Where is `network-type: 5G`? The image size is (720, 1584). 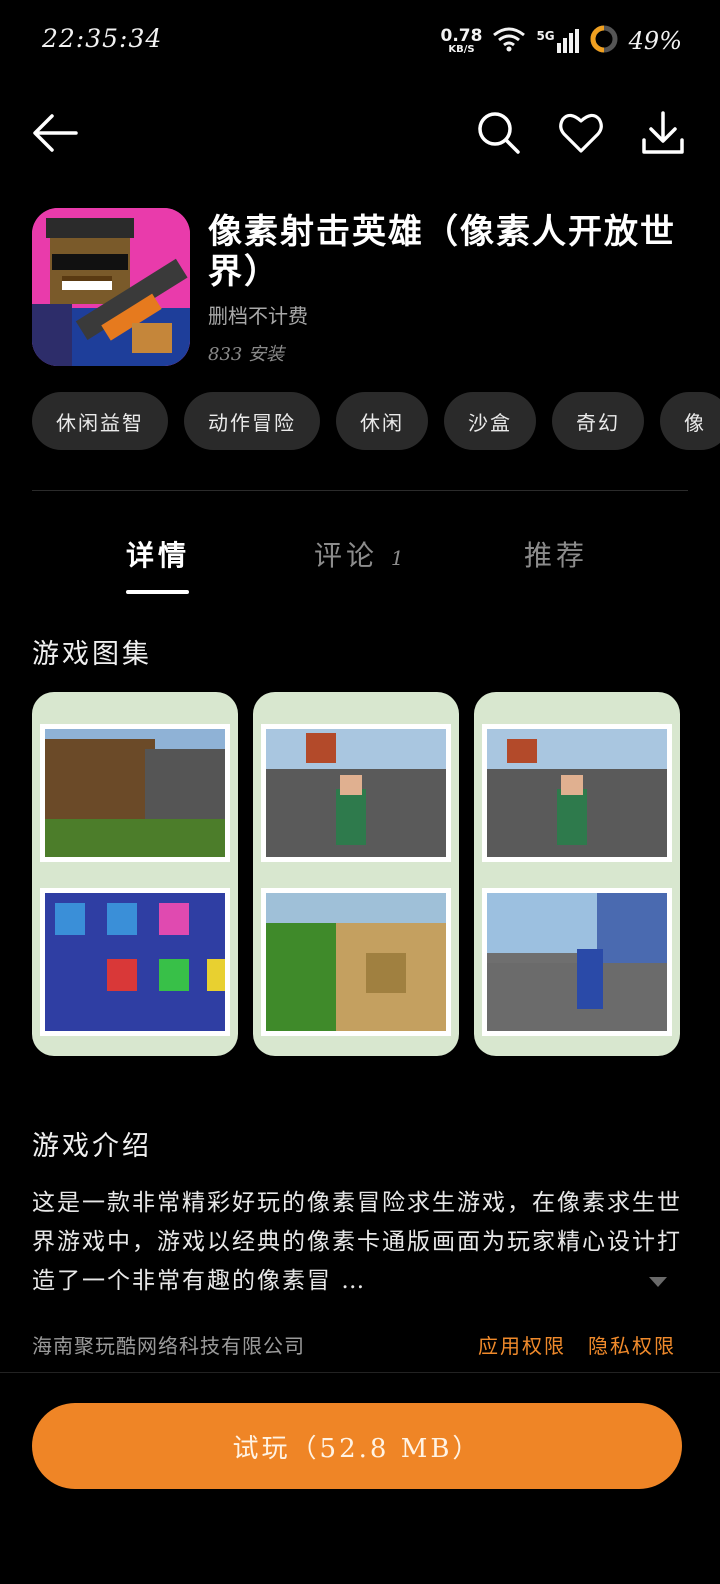
network-type: 5G is located at coordinates (545, 36).